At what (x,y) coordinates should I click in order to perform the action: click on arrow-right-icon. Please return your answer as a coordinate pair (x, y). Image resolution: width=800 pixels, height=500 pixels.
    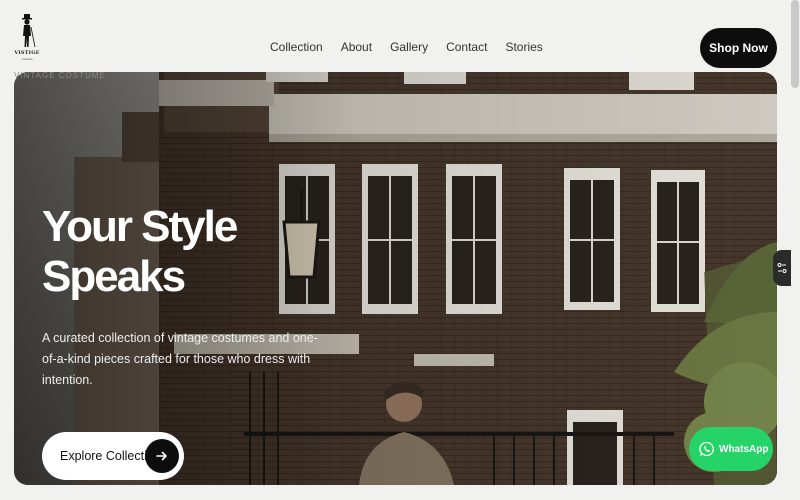
    Looking at the image, I should click on (162, 456).